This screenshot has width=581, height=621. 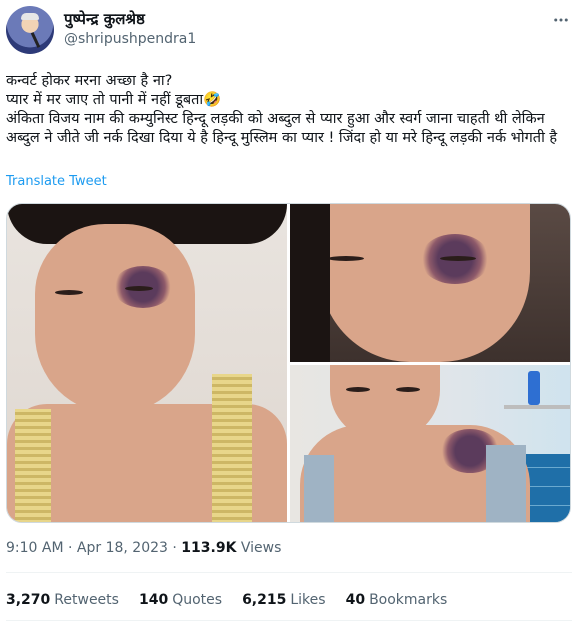 I want to click on tweet-meta: 9:10 AM · Apr 18, 2023 · 113.9K Views, so click(x=143, y=548).